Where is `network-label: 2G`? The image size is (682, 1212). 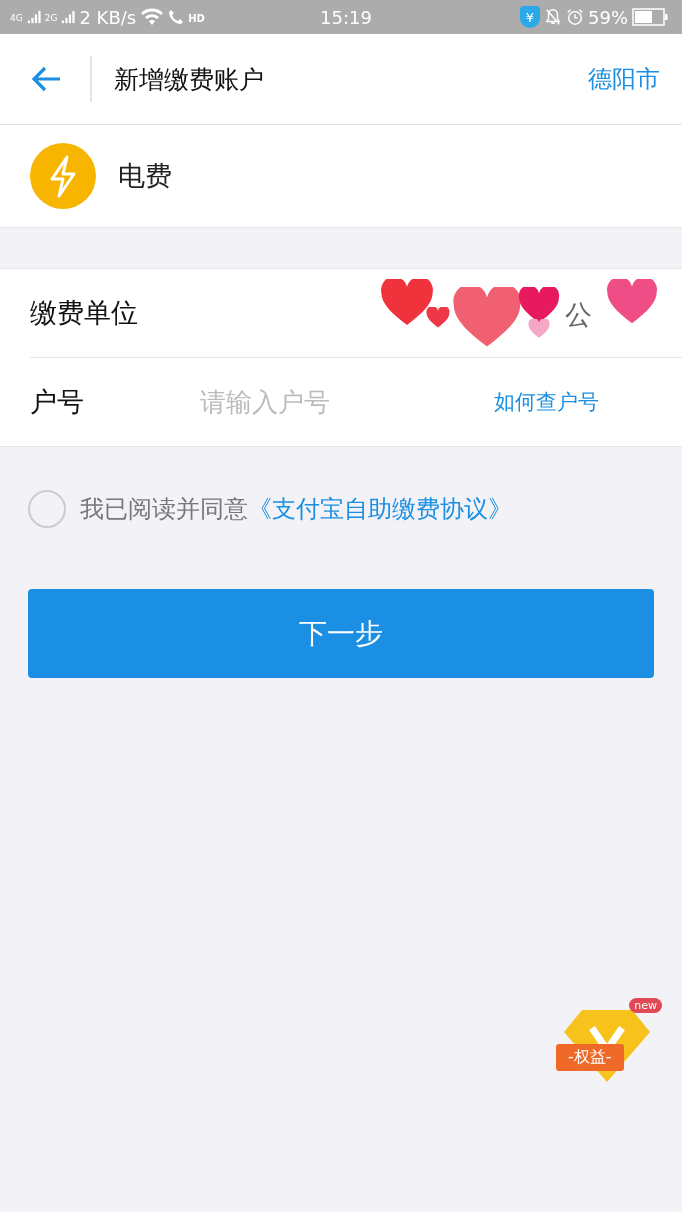 network-label: 2G is located at coordinates (51, 17).